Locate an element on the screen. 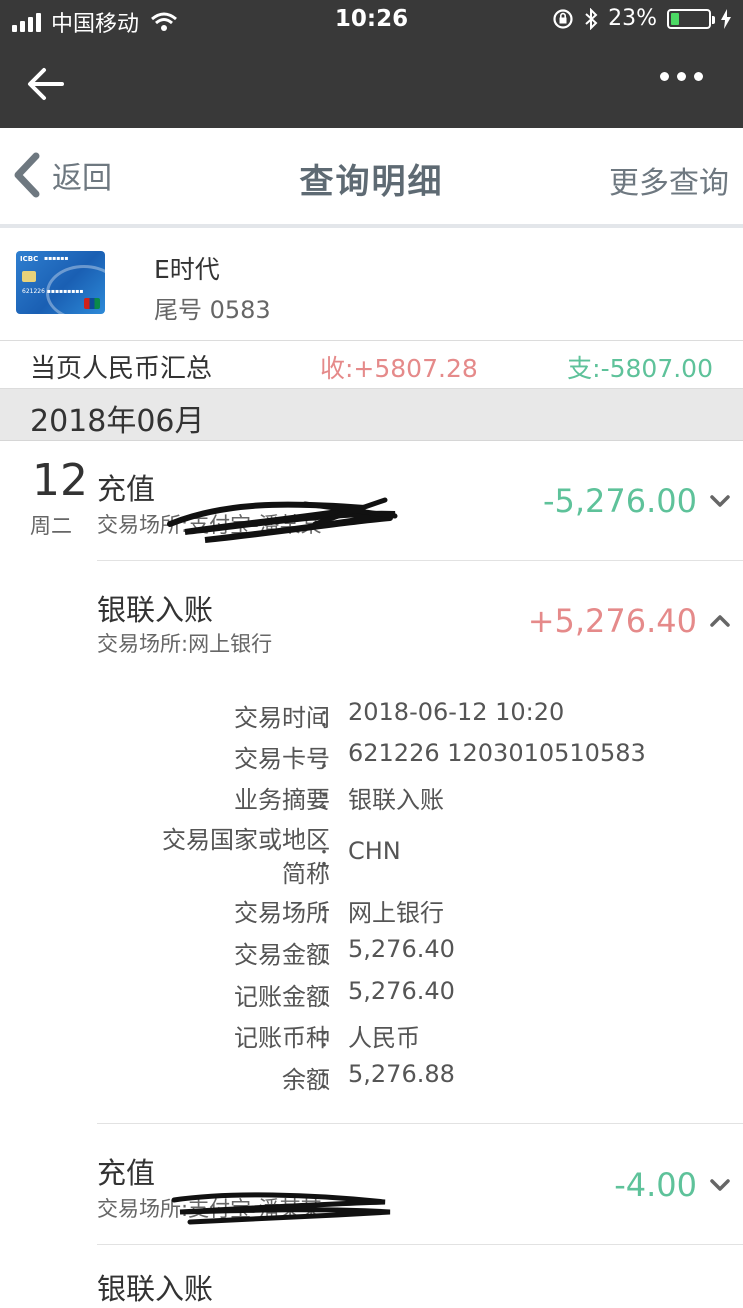 This screenshot has width=743, height=1308. card-tail-number: 尾号 0583 is located at coordinates (212, 310).